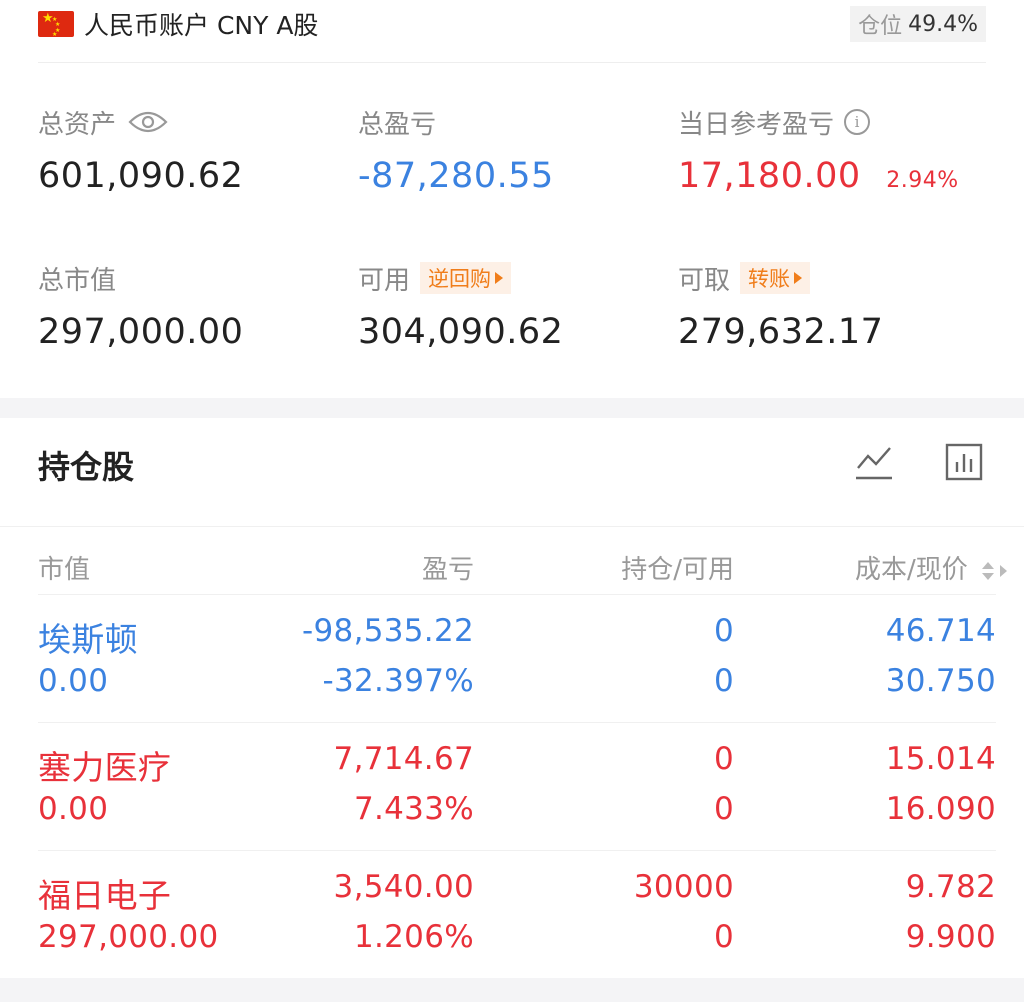 Image resolution: width=1024 pixels, height=1002 pixels. Describe the element at coordinates (456, 149) in the screenshot. I see `total-pnl-stat: 总盈亏 -87,280.55` at that location.